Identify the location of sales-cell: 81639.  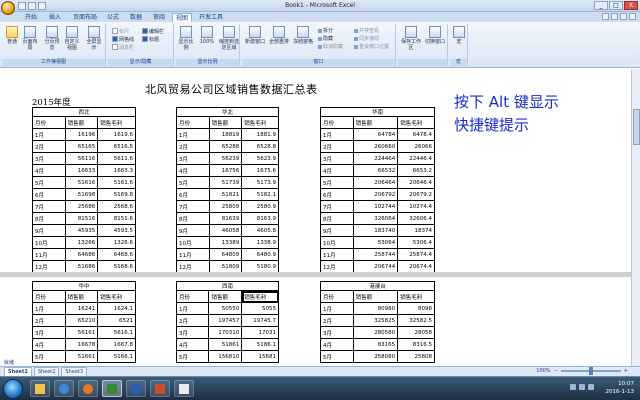
(225, 218).